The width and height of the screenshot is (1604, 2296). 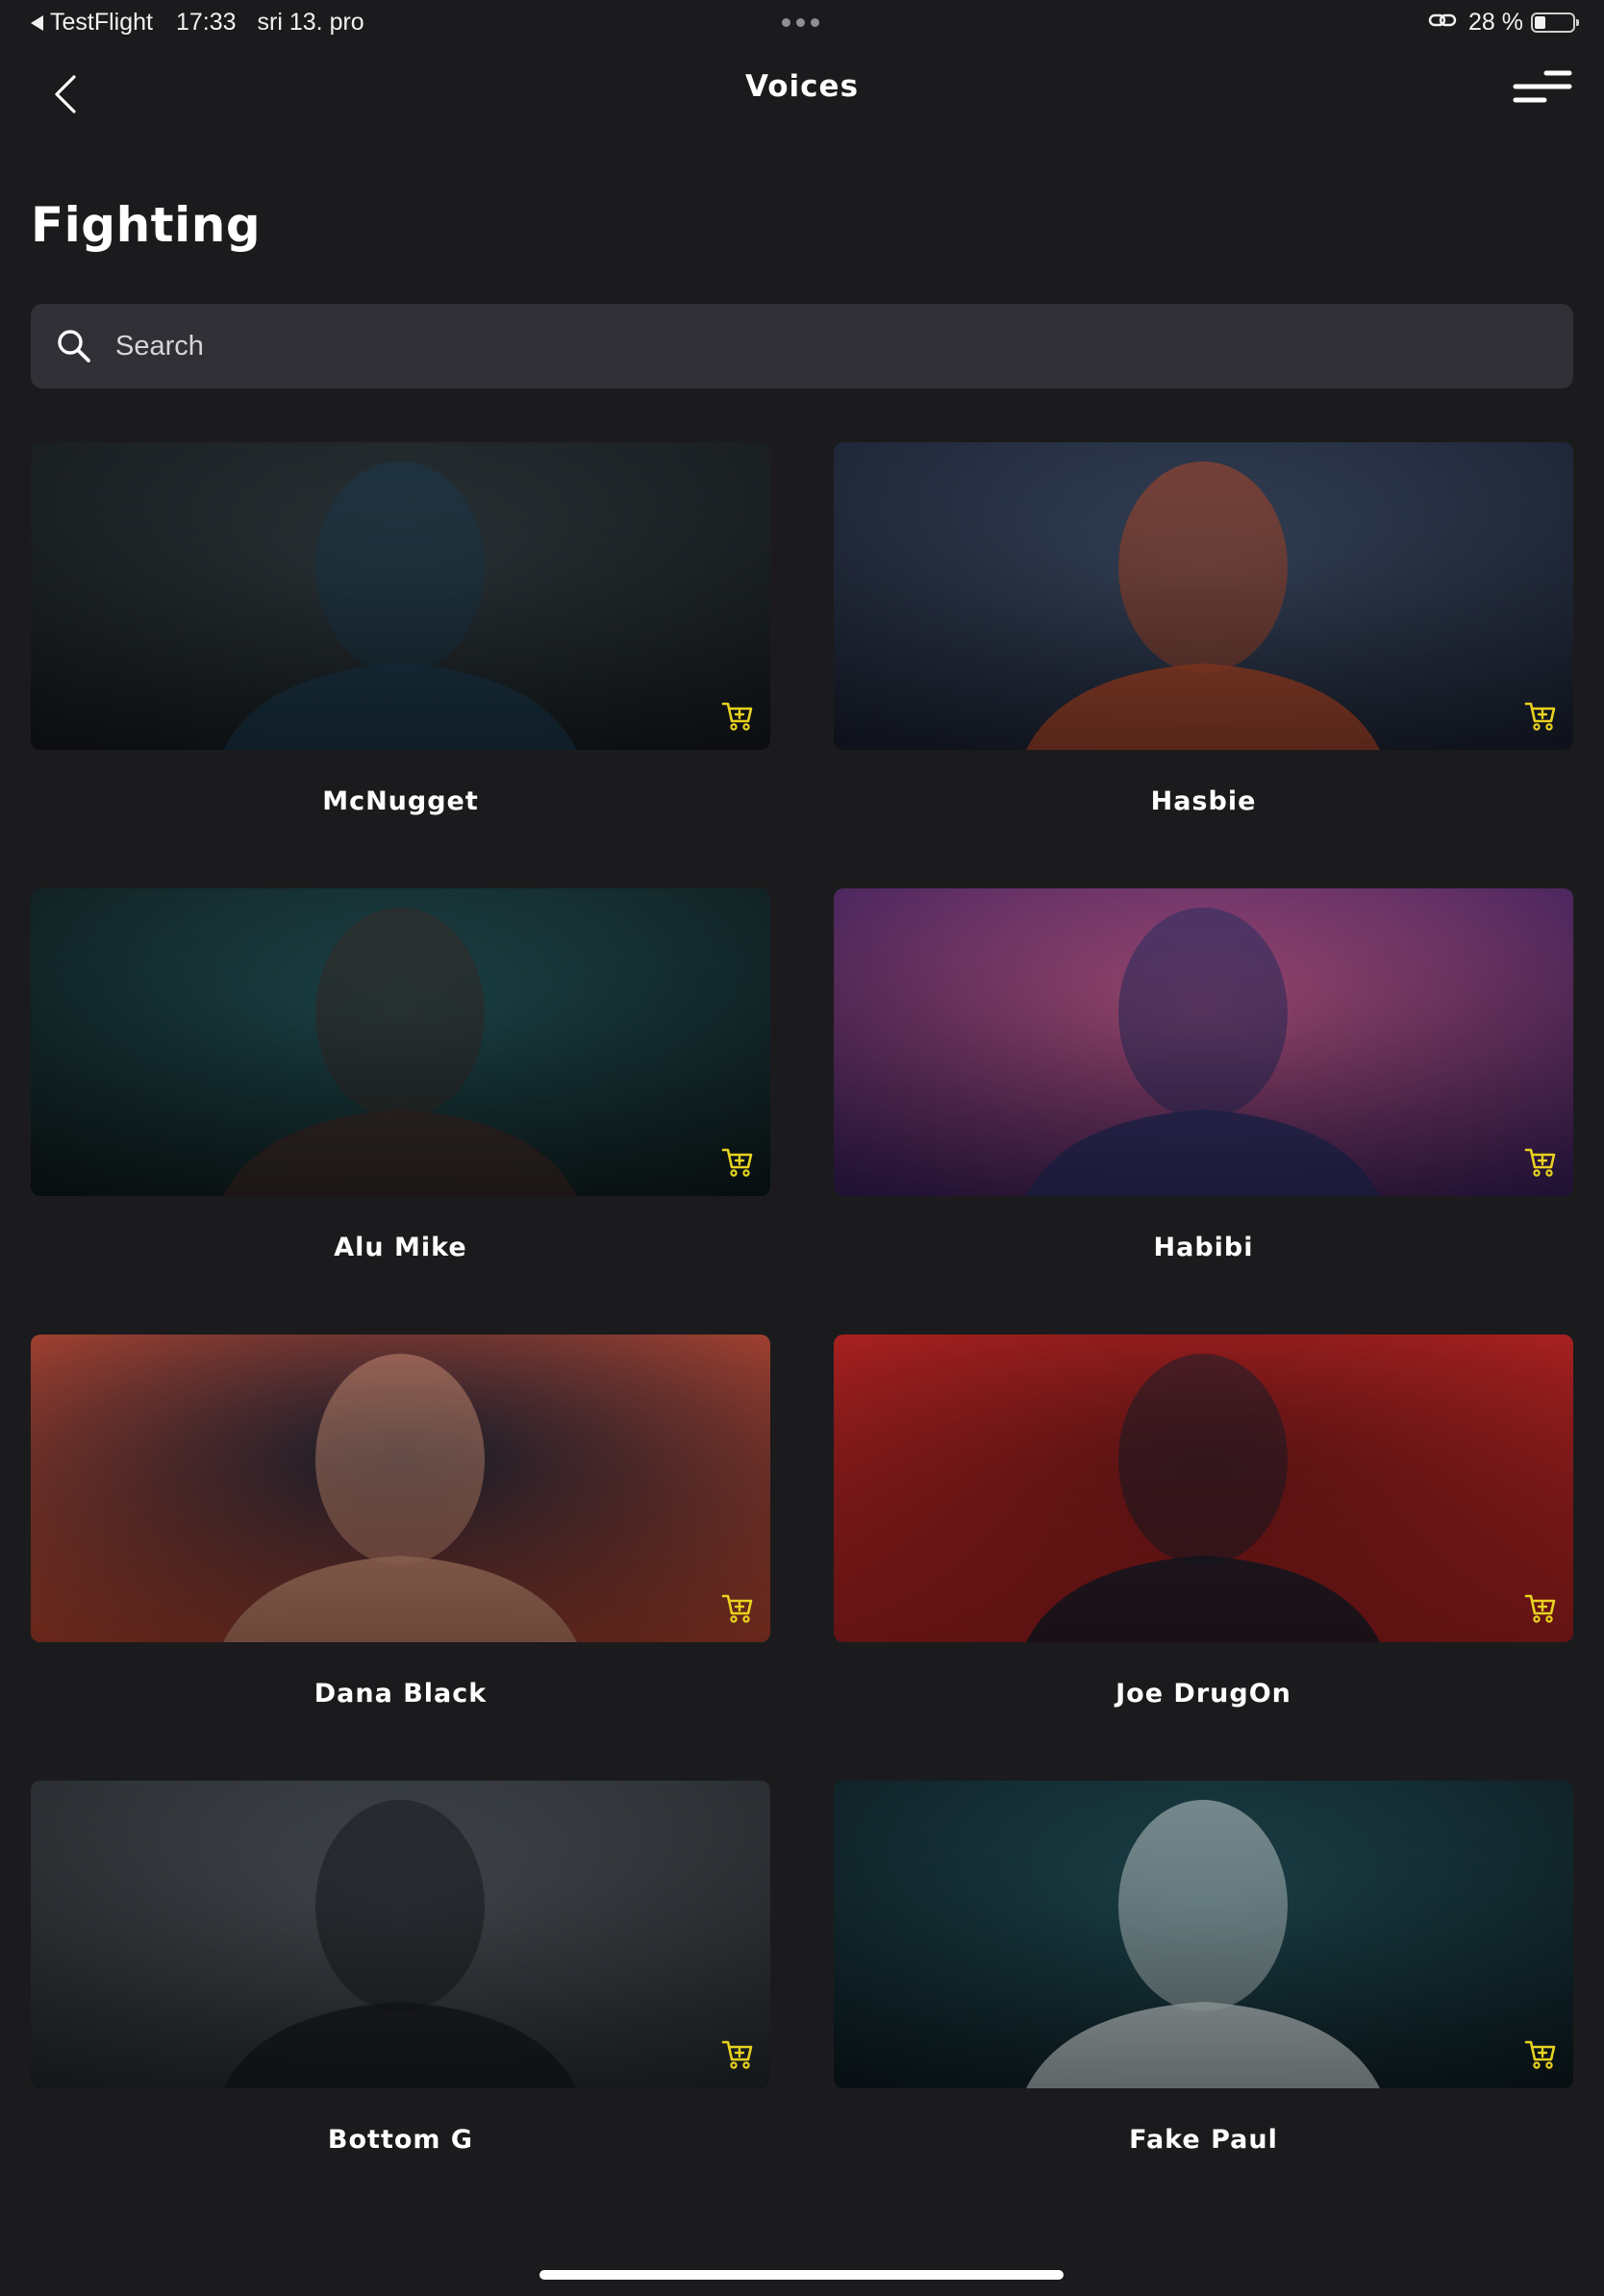 What do you see at coordinates (206, 22) in the screenshot?
I see `status-time: 17:33` at bounding box center [206, 22].